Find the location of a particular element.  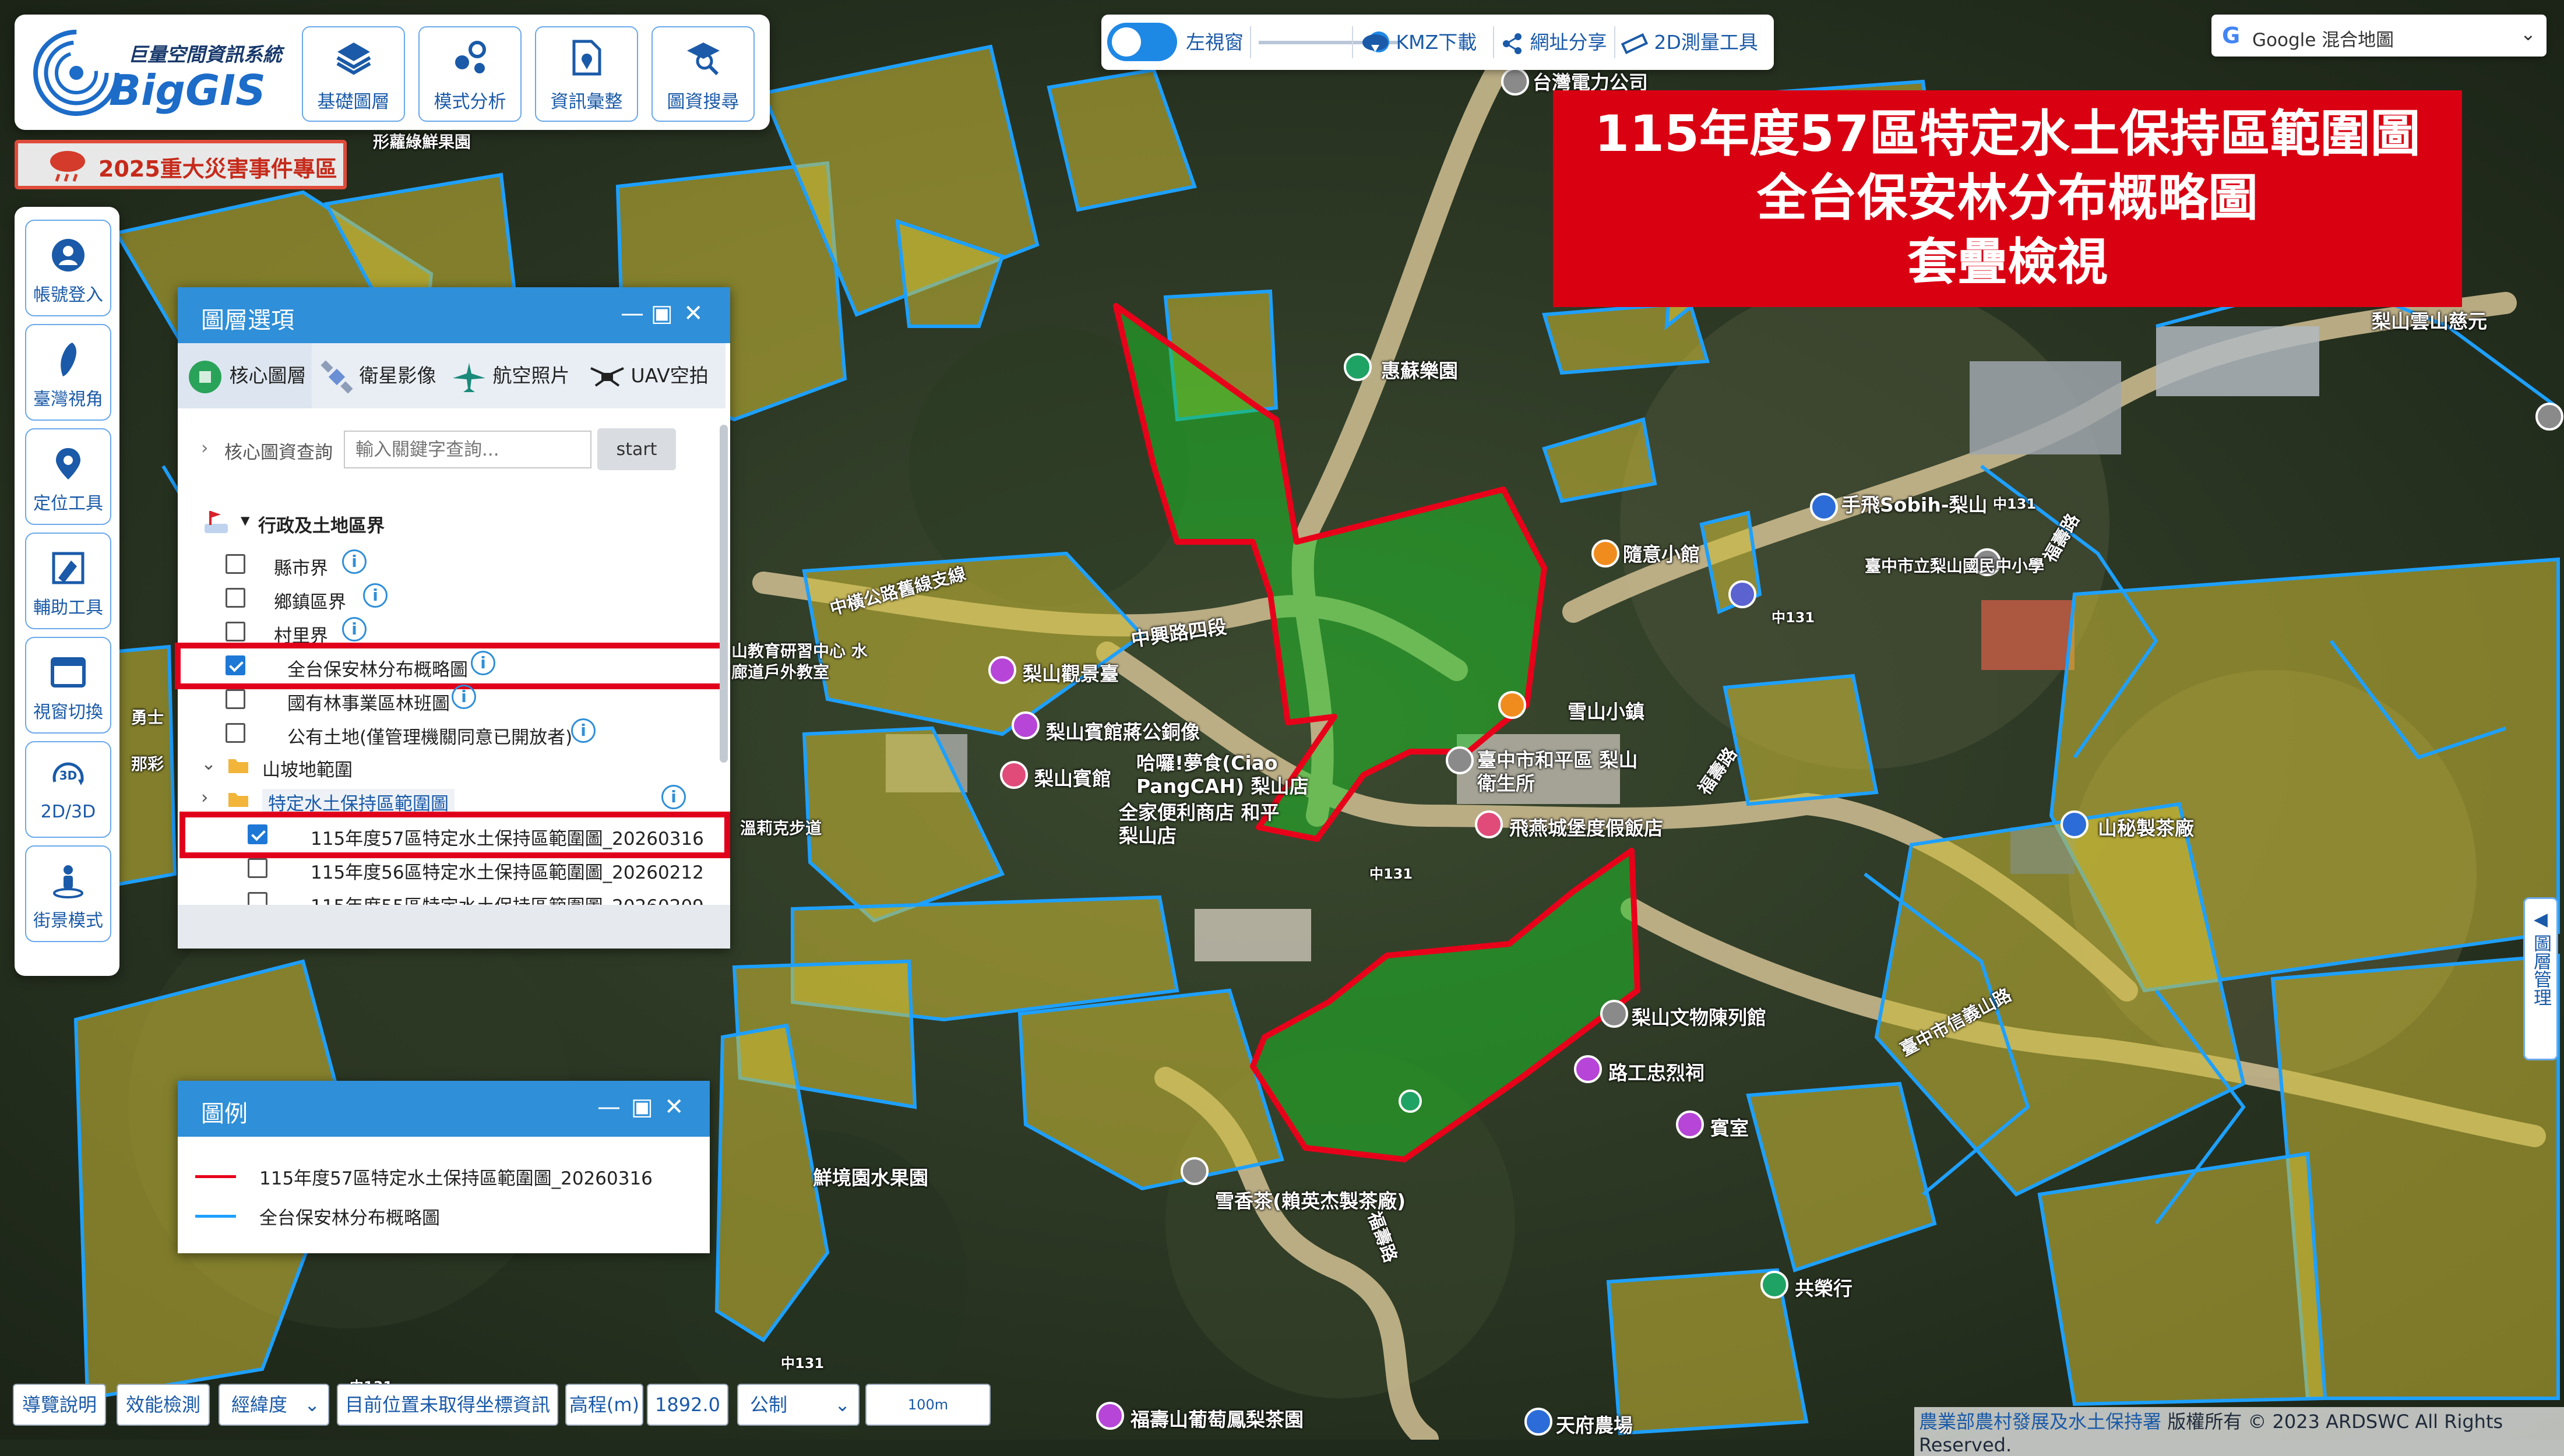

map-label: 形蘿綠鮮果園 is located at coordinates (422, 141).